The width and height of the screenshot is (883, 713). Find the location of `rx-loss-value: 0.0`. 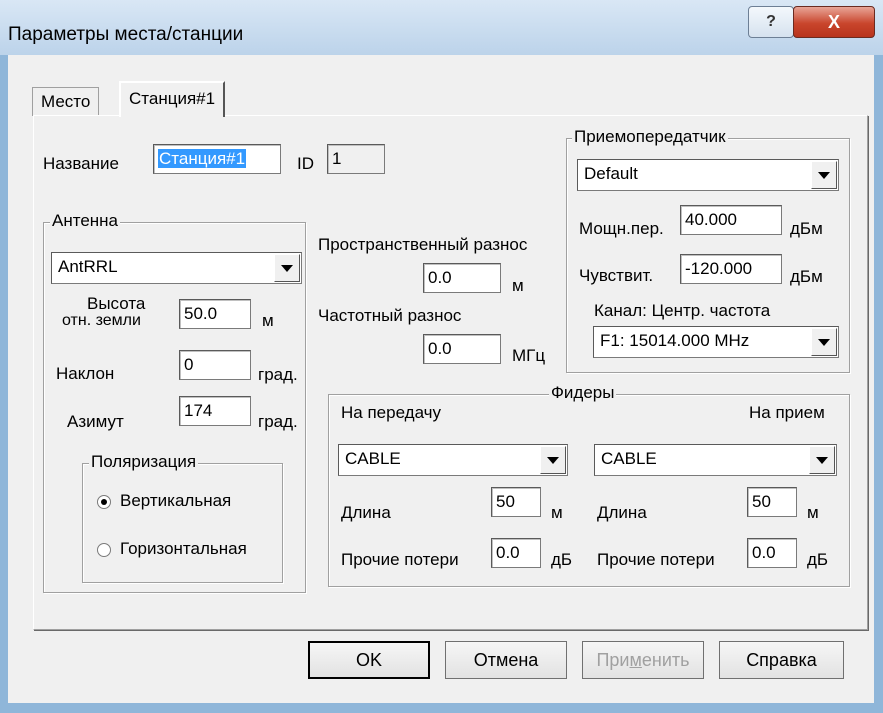

rx-loss-value: 0.0 is located at coordinates (764, 552).